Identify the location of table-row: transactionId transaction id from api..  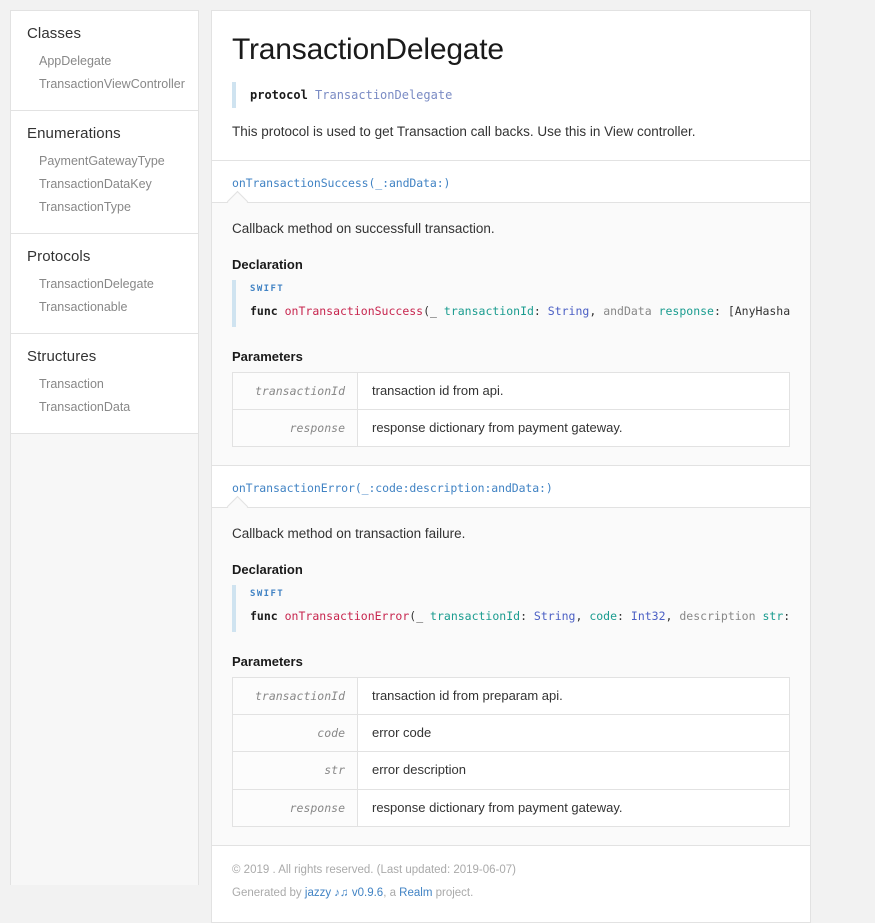
(511, 391).